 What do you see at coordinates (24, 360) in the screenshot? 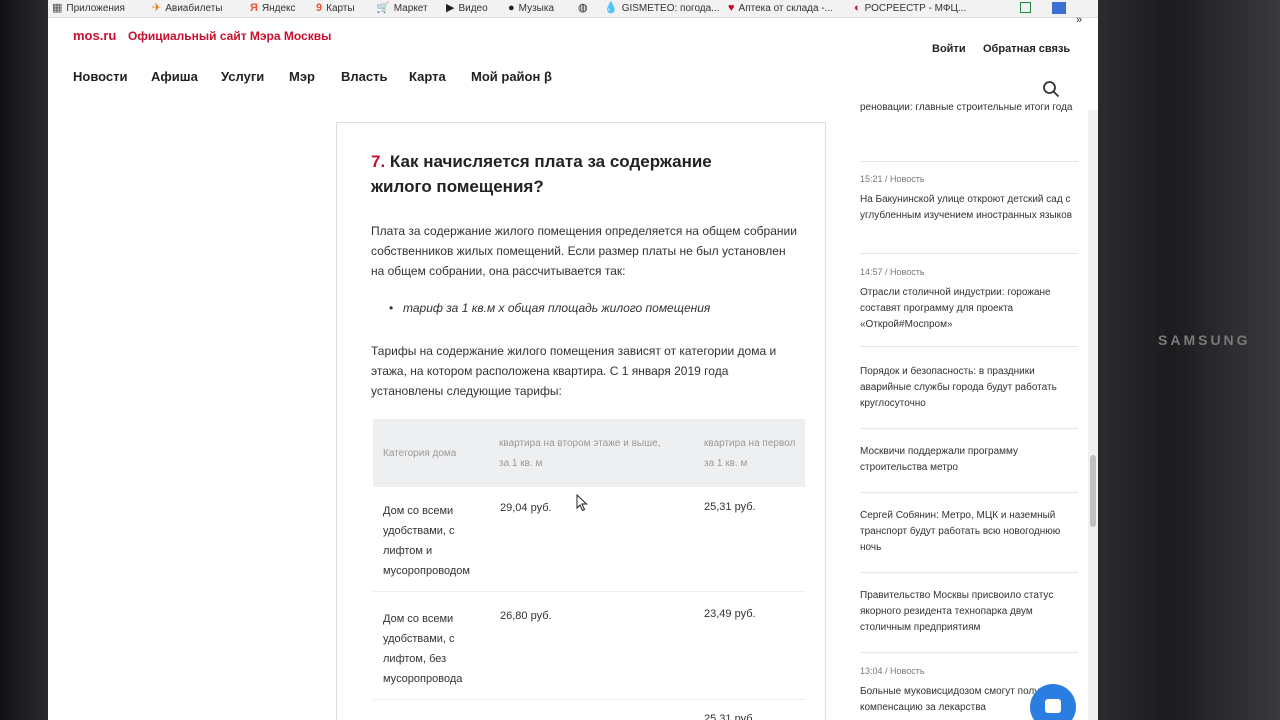
I see `monitor-bezel-left` at bounding box center [24, 360].